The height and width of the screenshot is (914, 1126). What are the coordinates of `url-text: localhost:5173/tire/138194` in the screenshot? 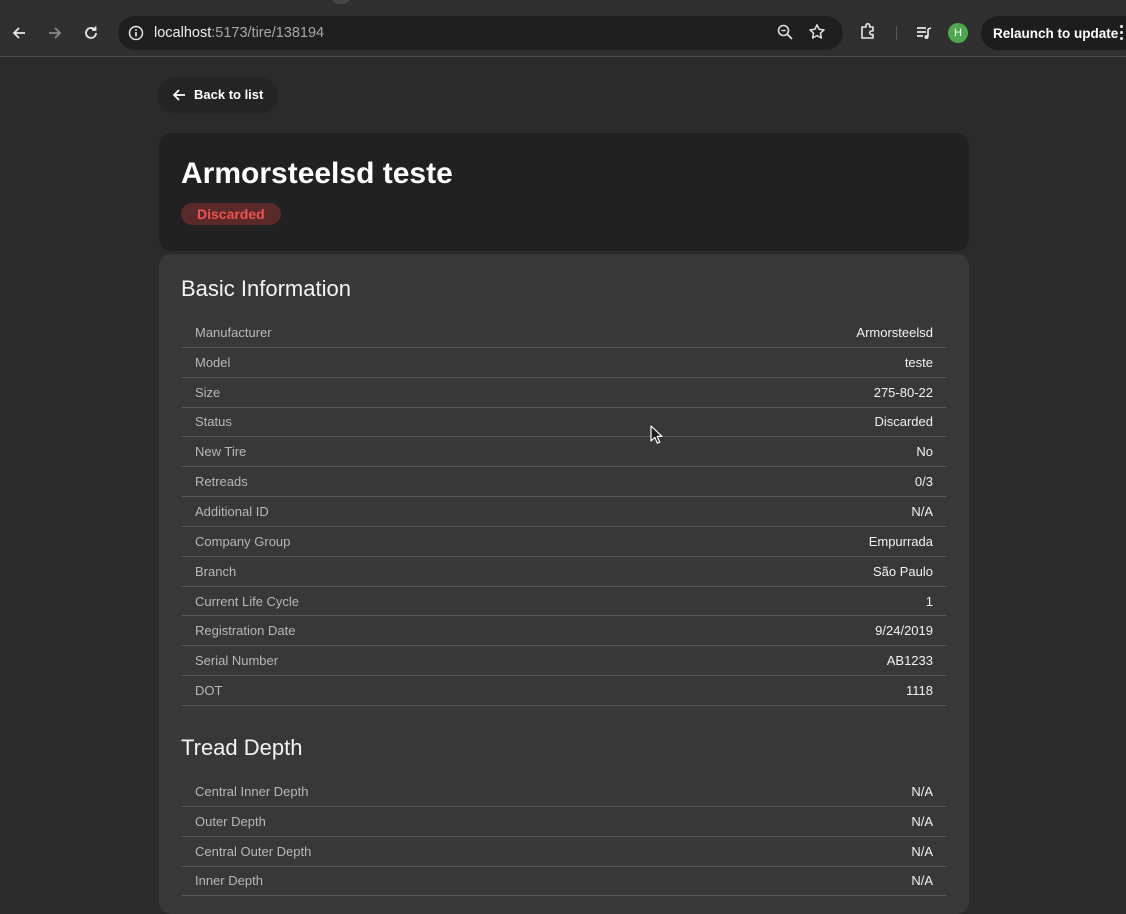 It's located at (239, 33).